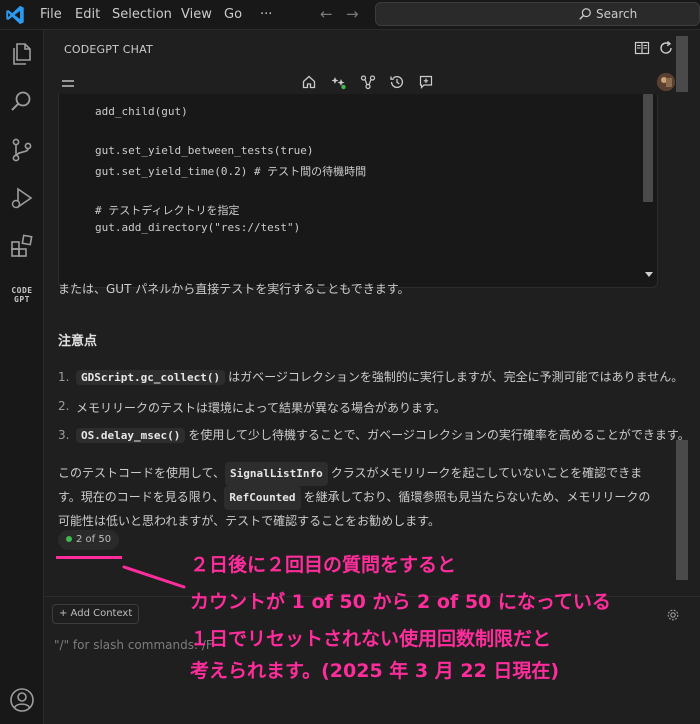 Image resolution: width=700 pixels, height=724 pixels. Describe the element at coordinates (142, 473) in the screenshot. I see `summary-text: このテストコードを使用して、` at that location.